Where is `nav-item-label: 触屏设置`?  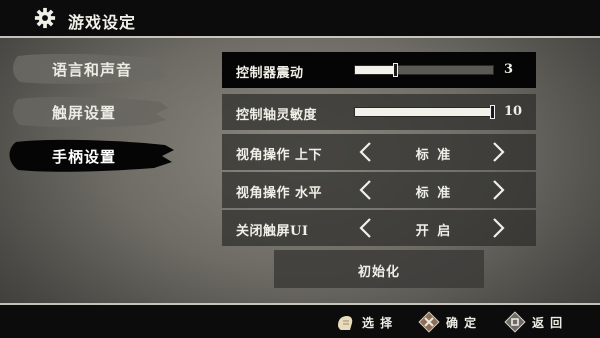
nav-item-label: 触屏设置 is located at coordinates (84, 113).